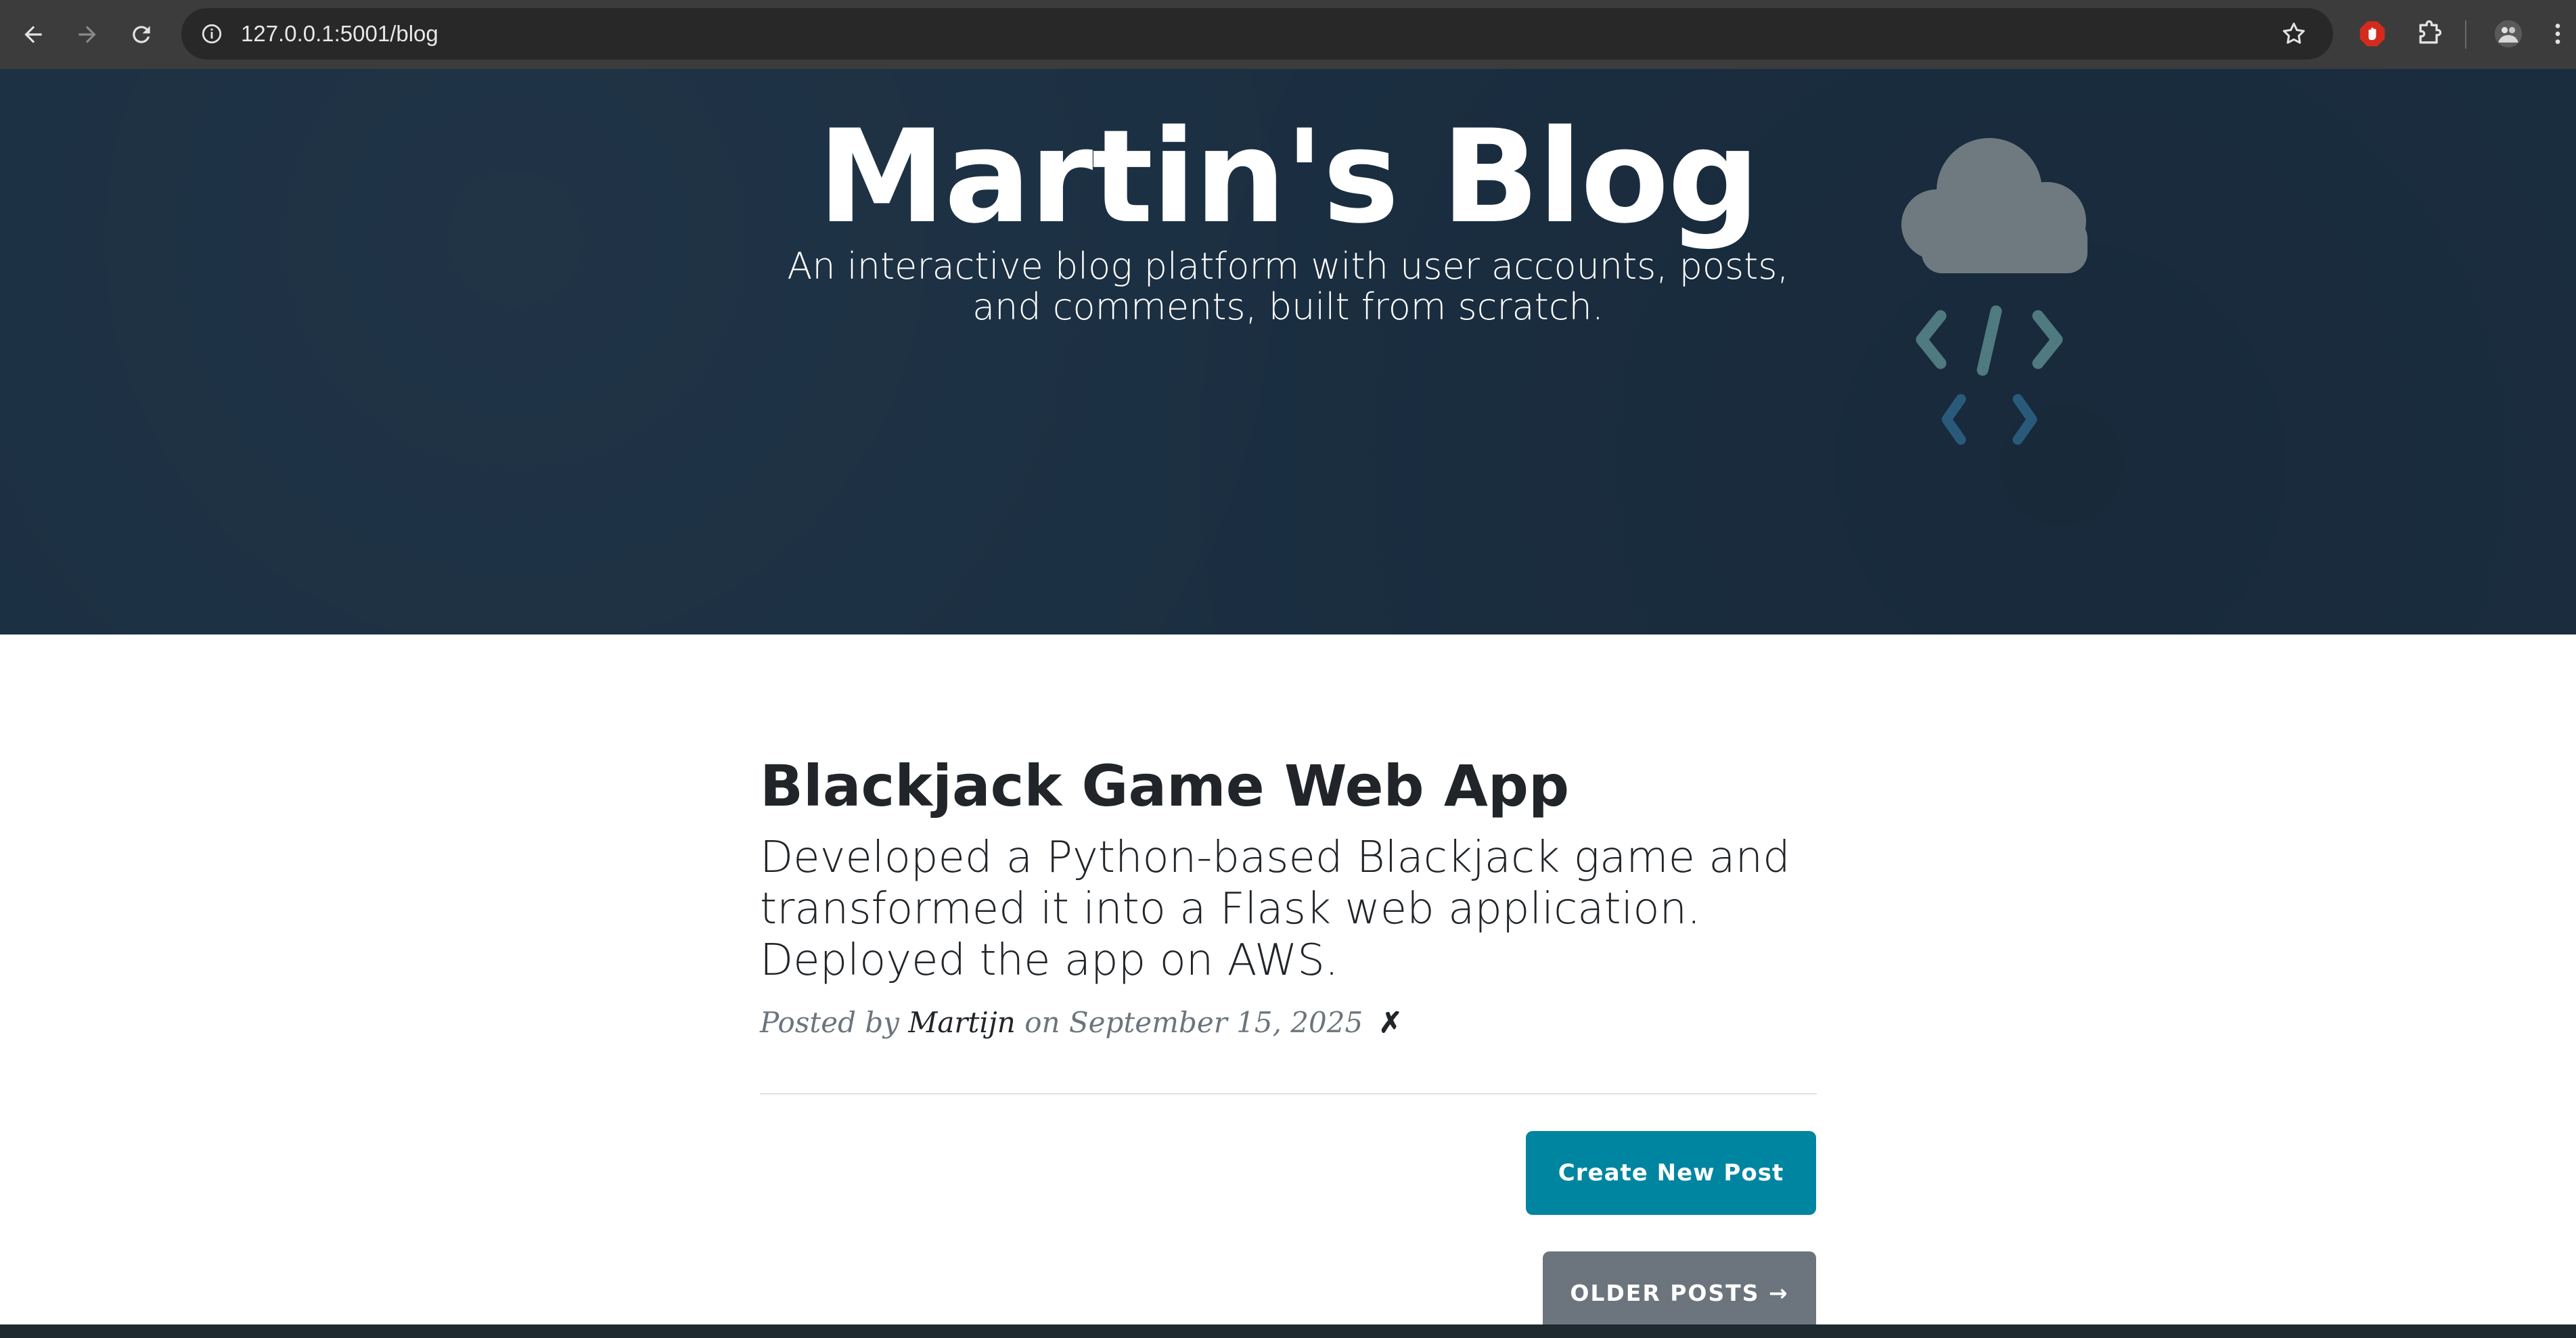 The height and width of the screenshot is (1338, 2576). I want to click on create-new-post-button: Create New Post, so click(1671, 1173).